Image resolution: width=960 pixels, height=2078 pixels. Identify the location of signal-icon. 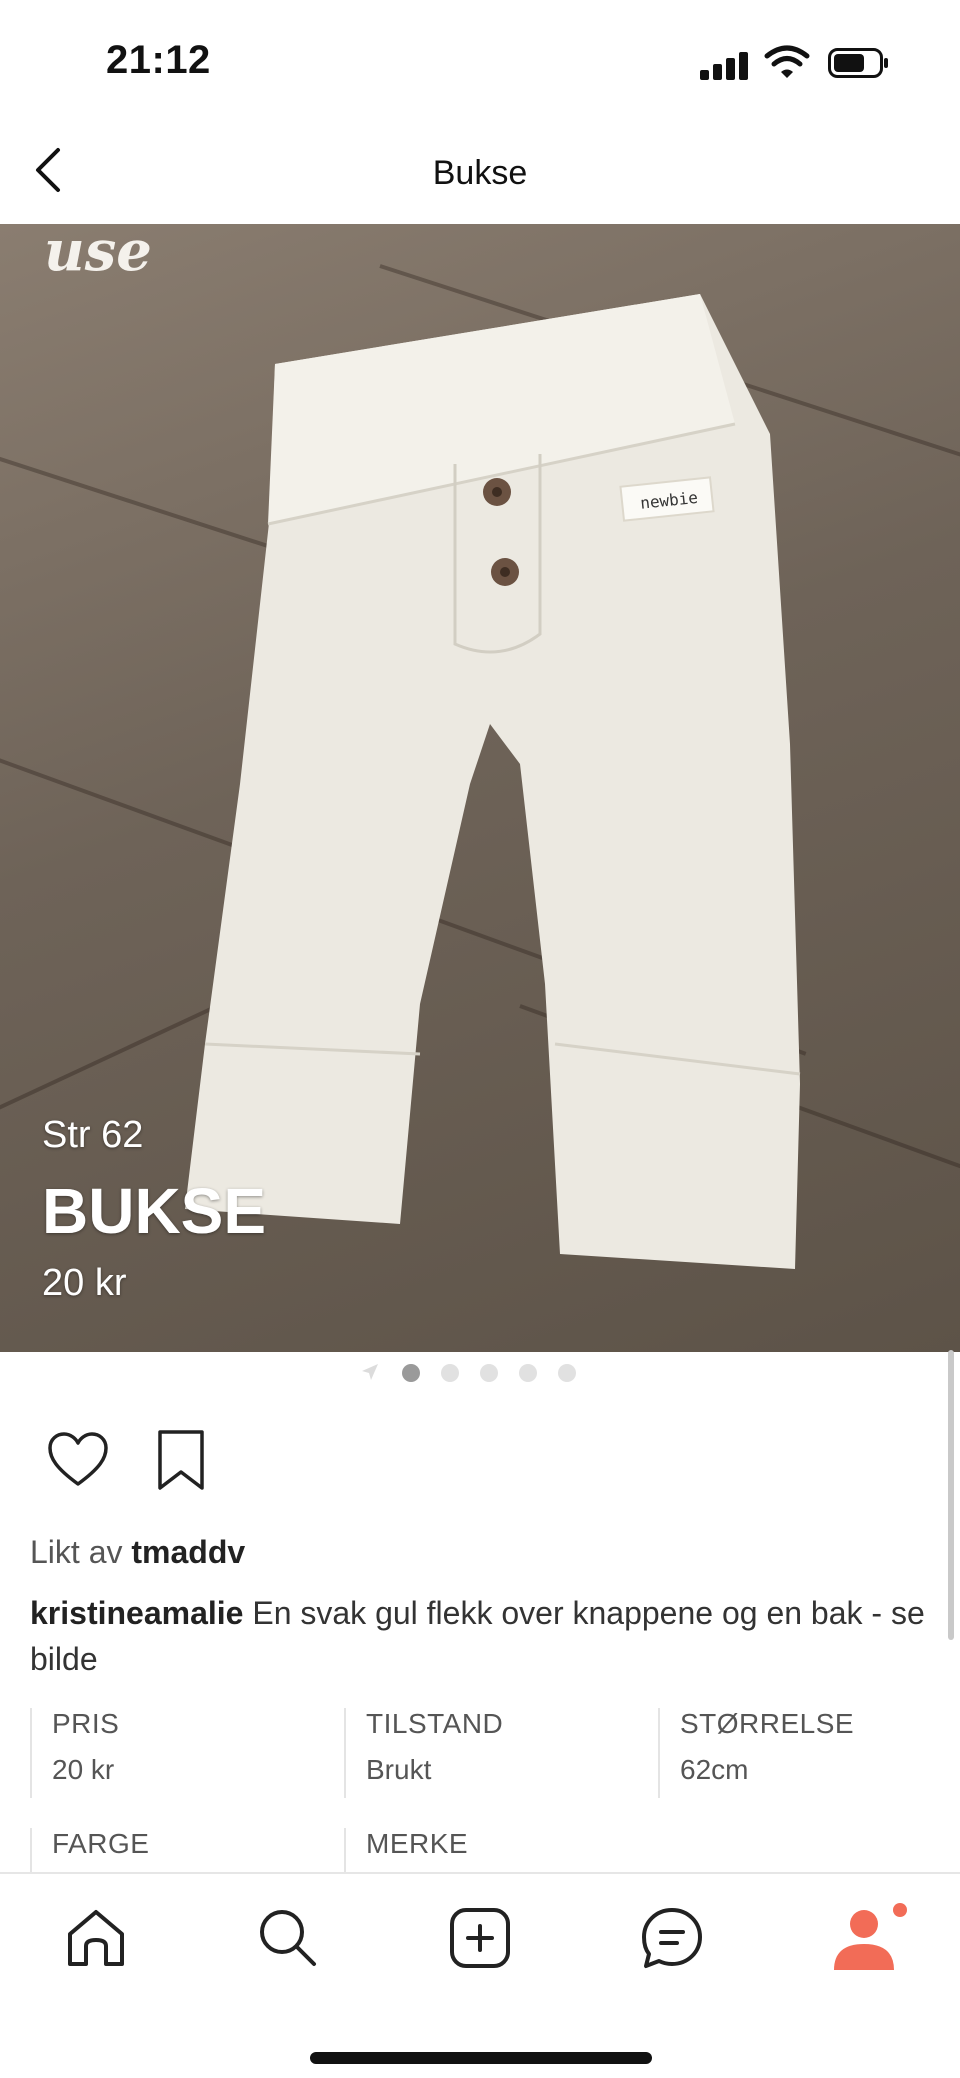
(726, 65).